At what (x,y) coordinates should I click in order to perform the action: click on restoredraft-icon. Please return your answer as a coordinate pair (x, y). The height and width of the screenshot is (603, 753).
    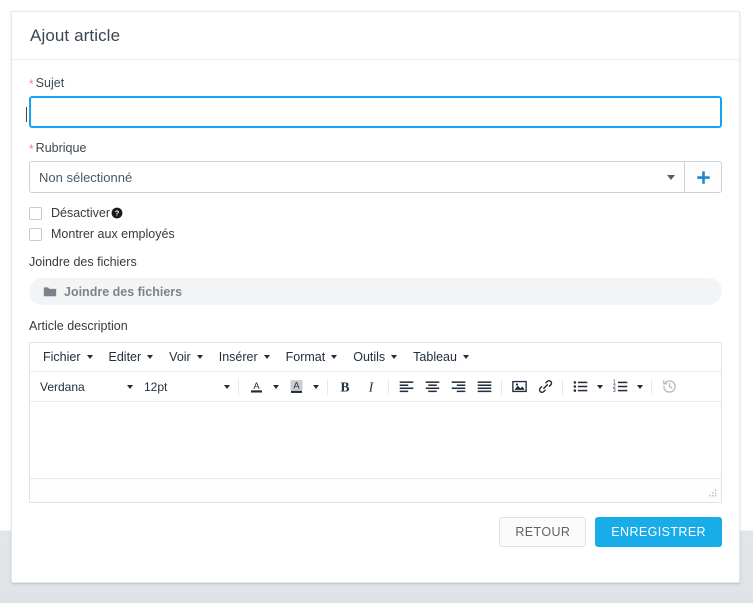
    Looking at the image, I should click on (669, 387).